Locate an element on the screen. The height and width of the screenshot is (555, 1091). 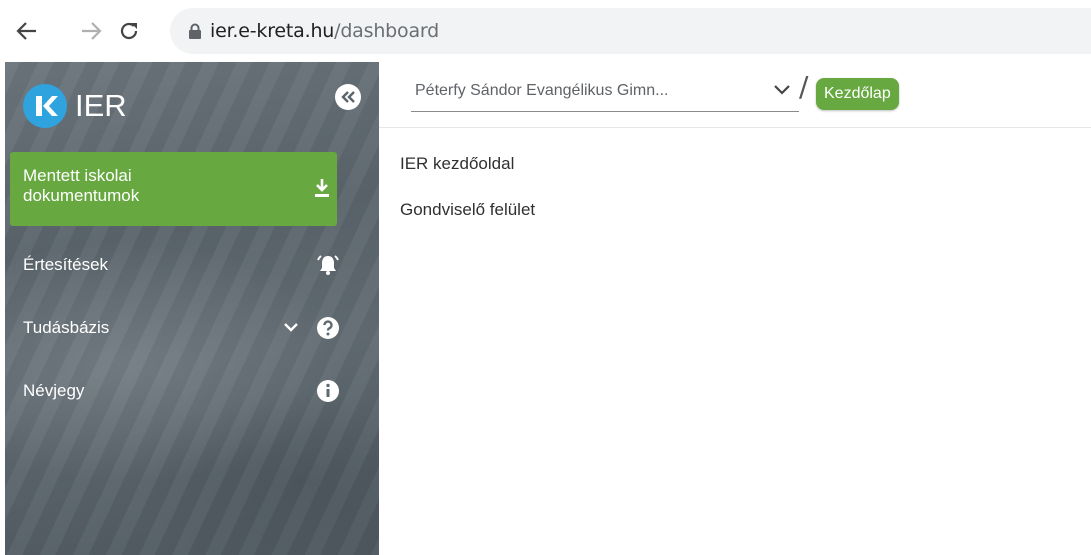
address-bar: ier.e-kreta.hu/dashboard is located at coordinates (630, 31).